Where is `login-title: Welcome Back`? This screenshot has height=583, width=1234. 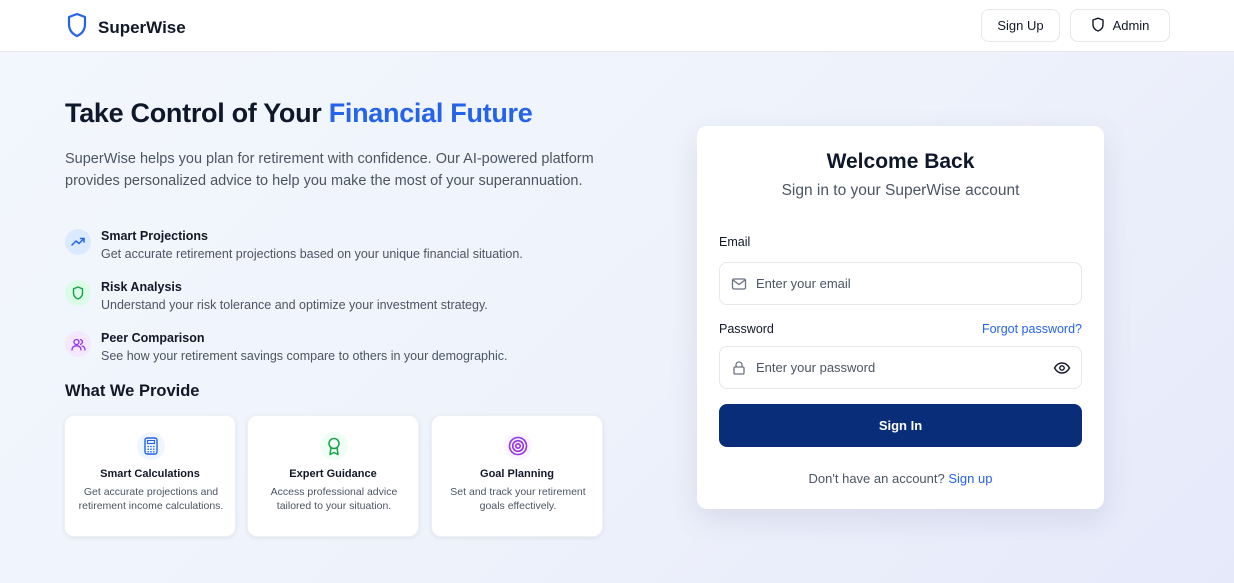
login-title: Welcome Back is located at coordinates (900, 161).